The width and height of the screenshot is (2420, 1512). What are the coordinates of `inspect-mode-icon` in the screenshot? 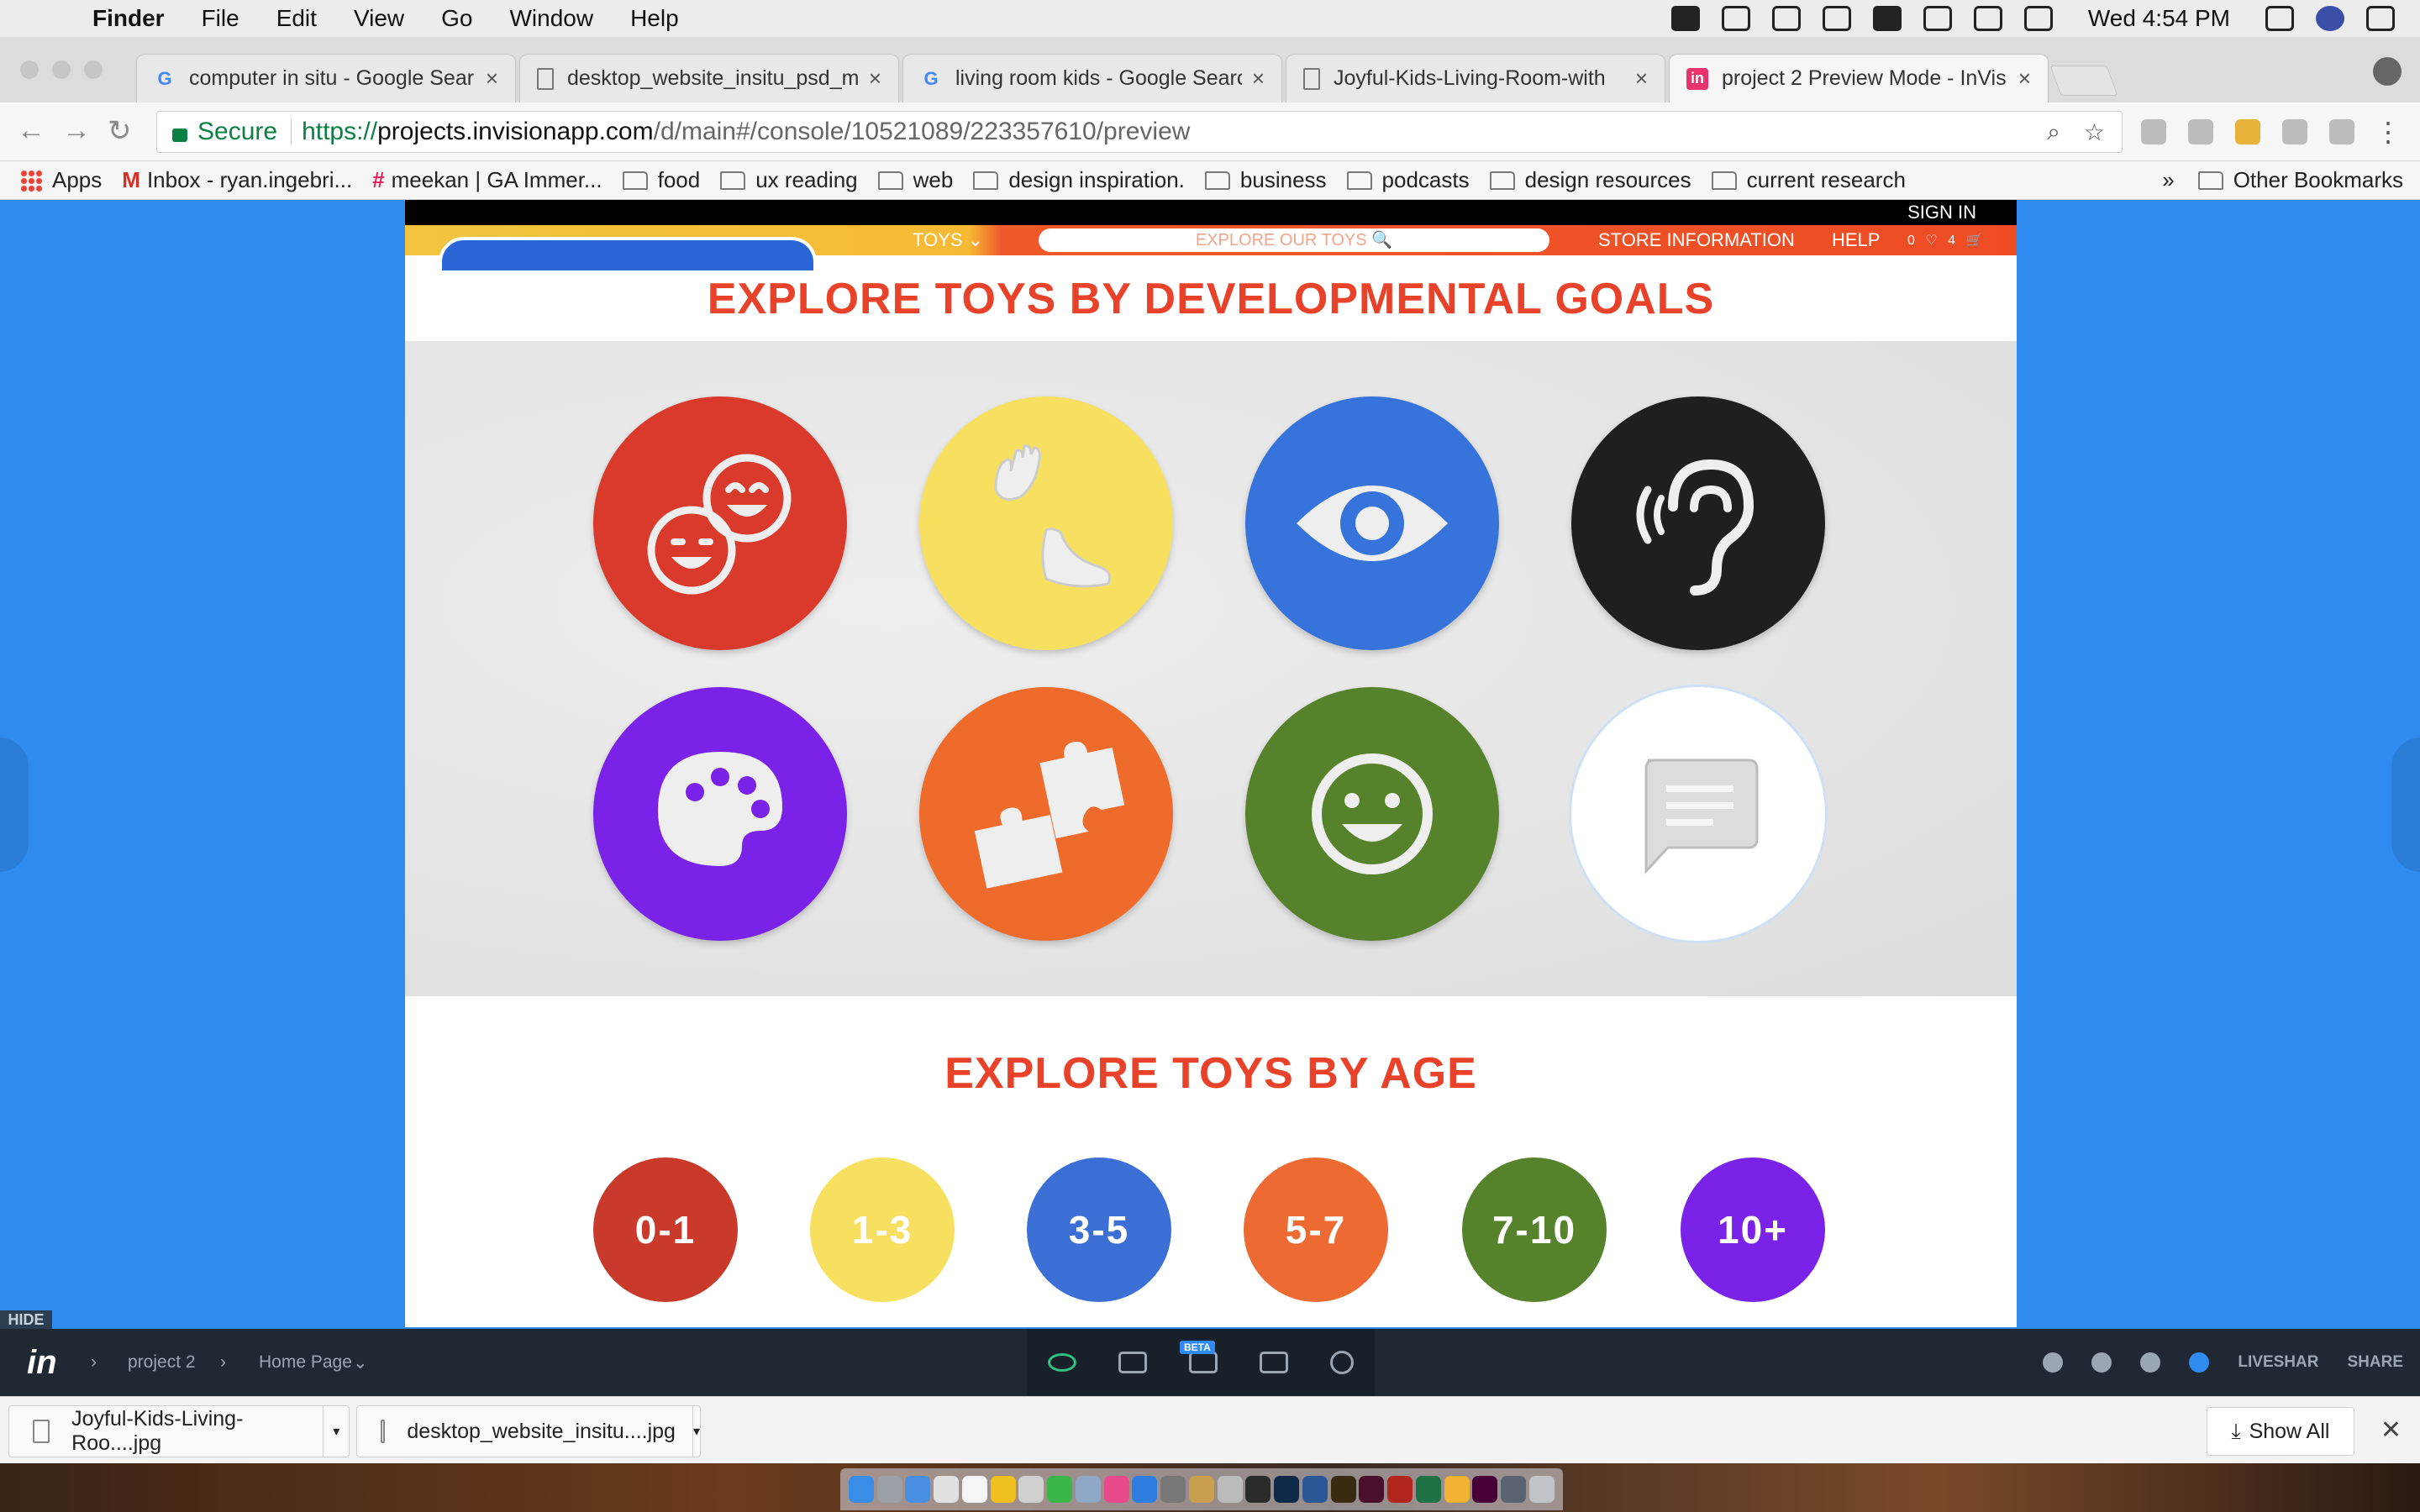 It's located at (1274, 1362).